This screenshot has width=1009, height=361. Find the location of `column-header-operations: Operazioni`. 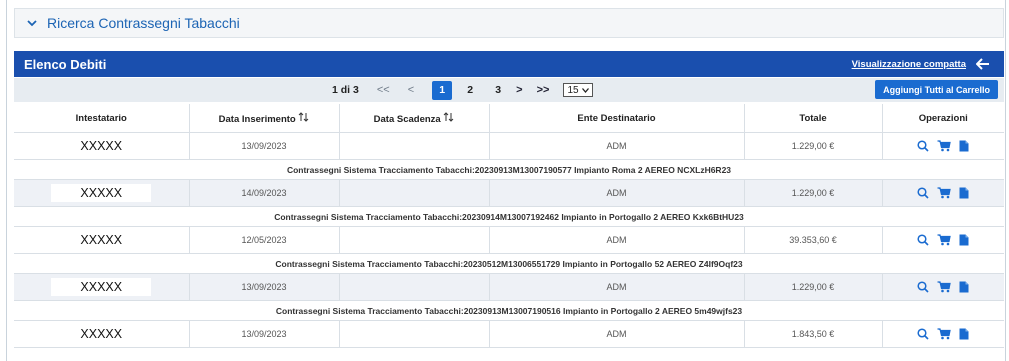

column-header-operations: Operazioni is located at coordinates (943, 118).